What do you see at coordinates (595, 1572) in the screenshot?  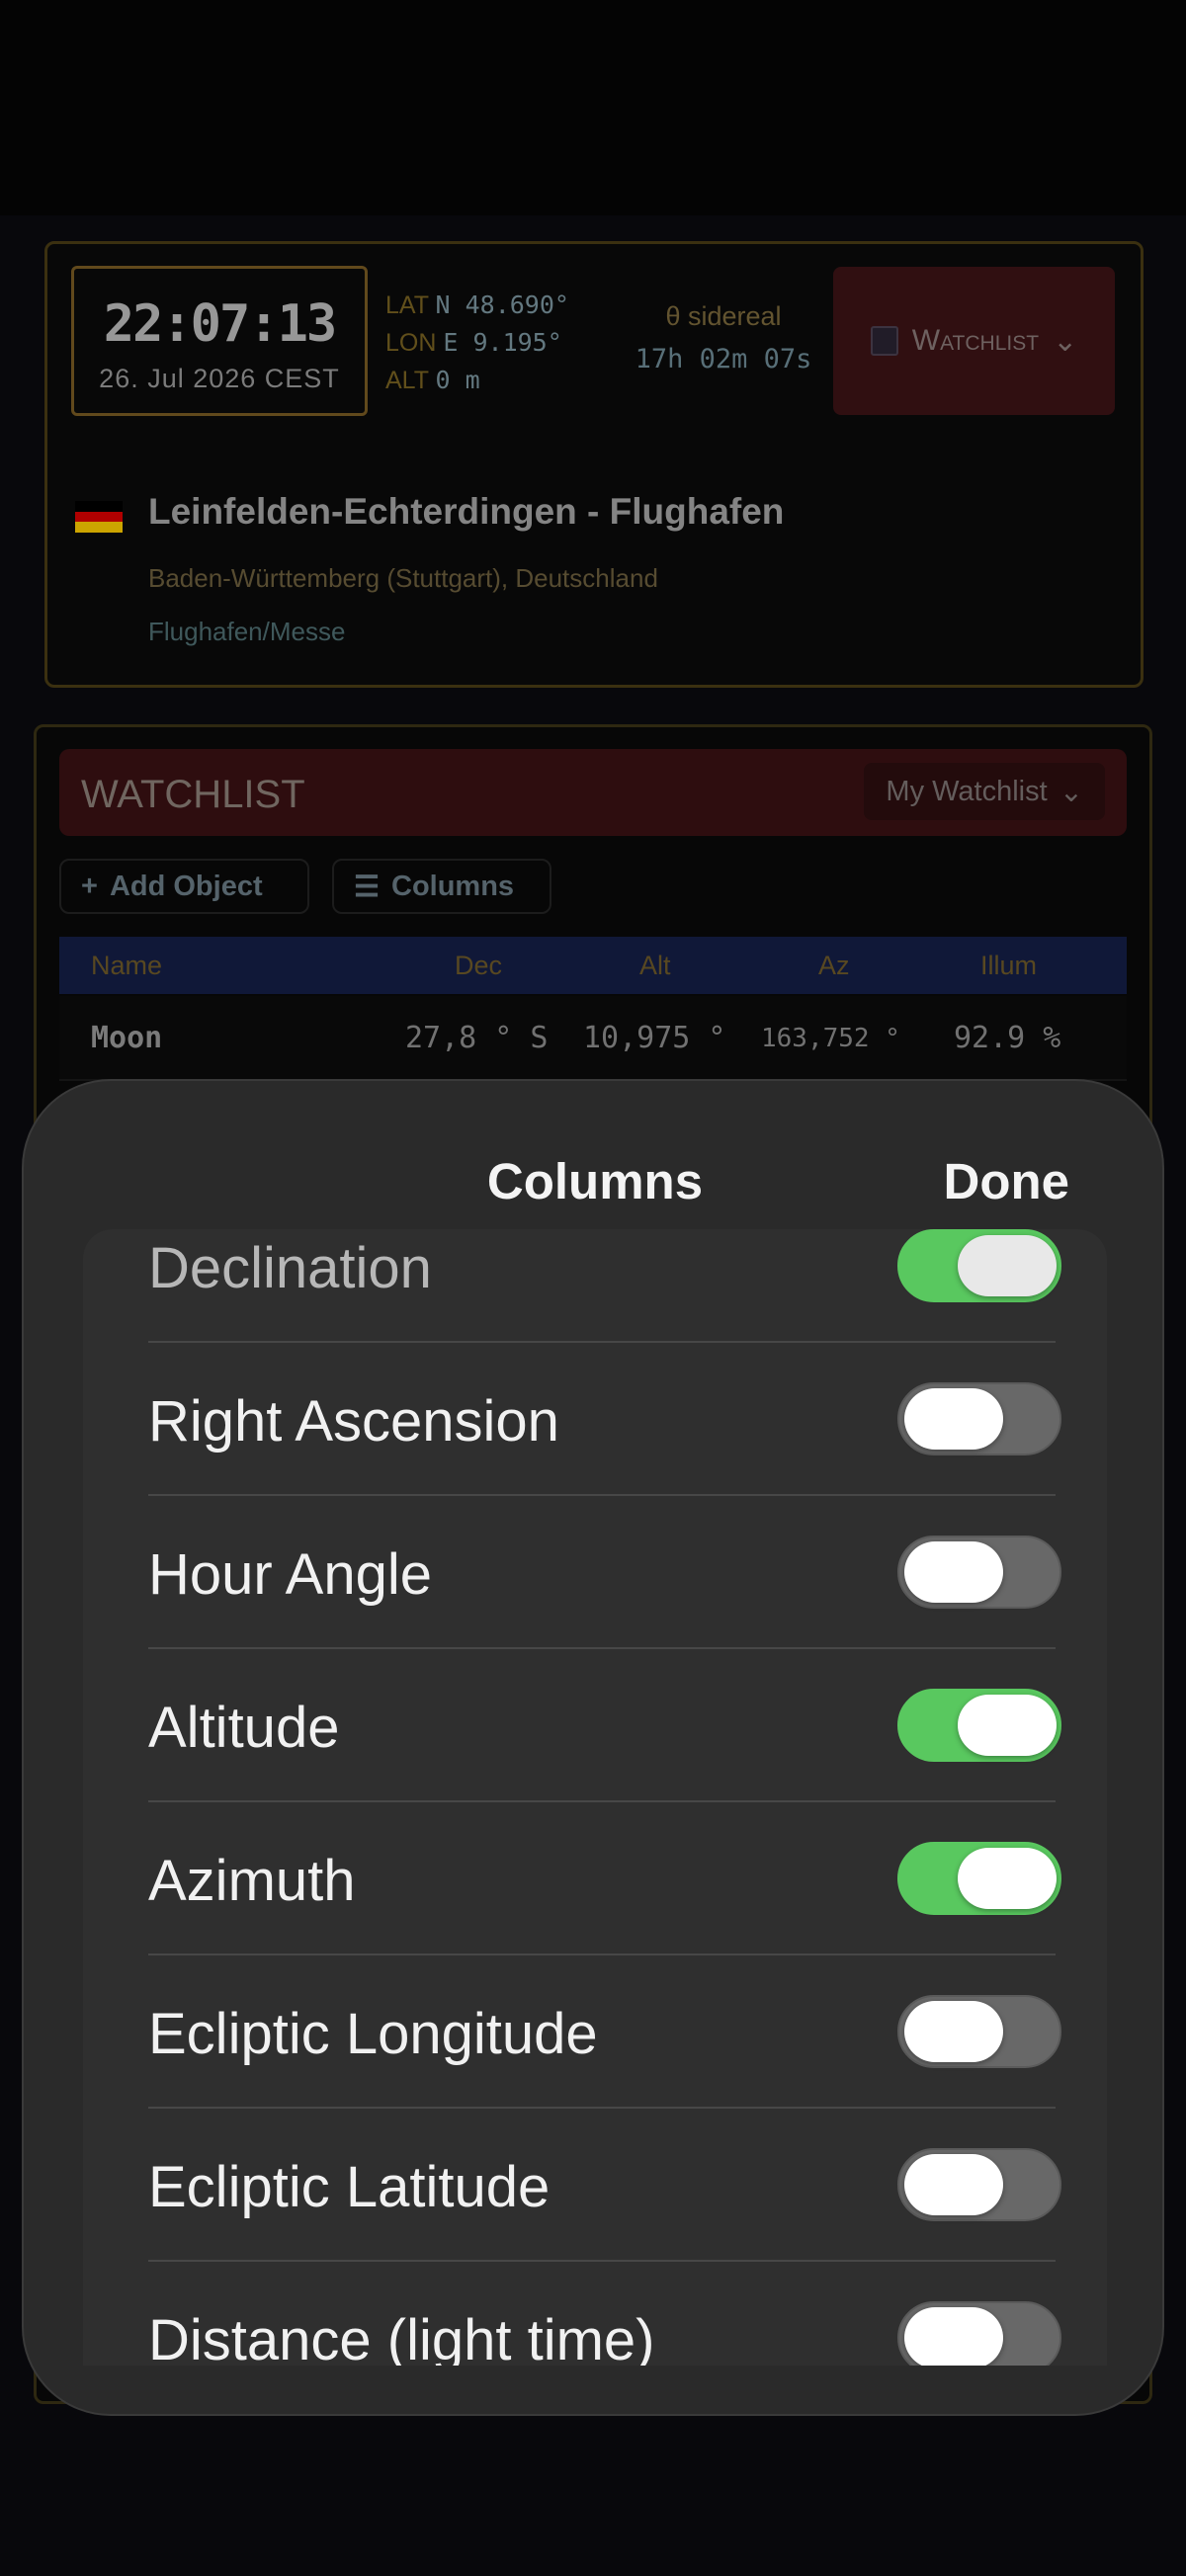 I see `column-row: Hour Angle` at bounding box center [595, 1572].